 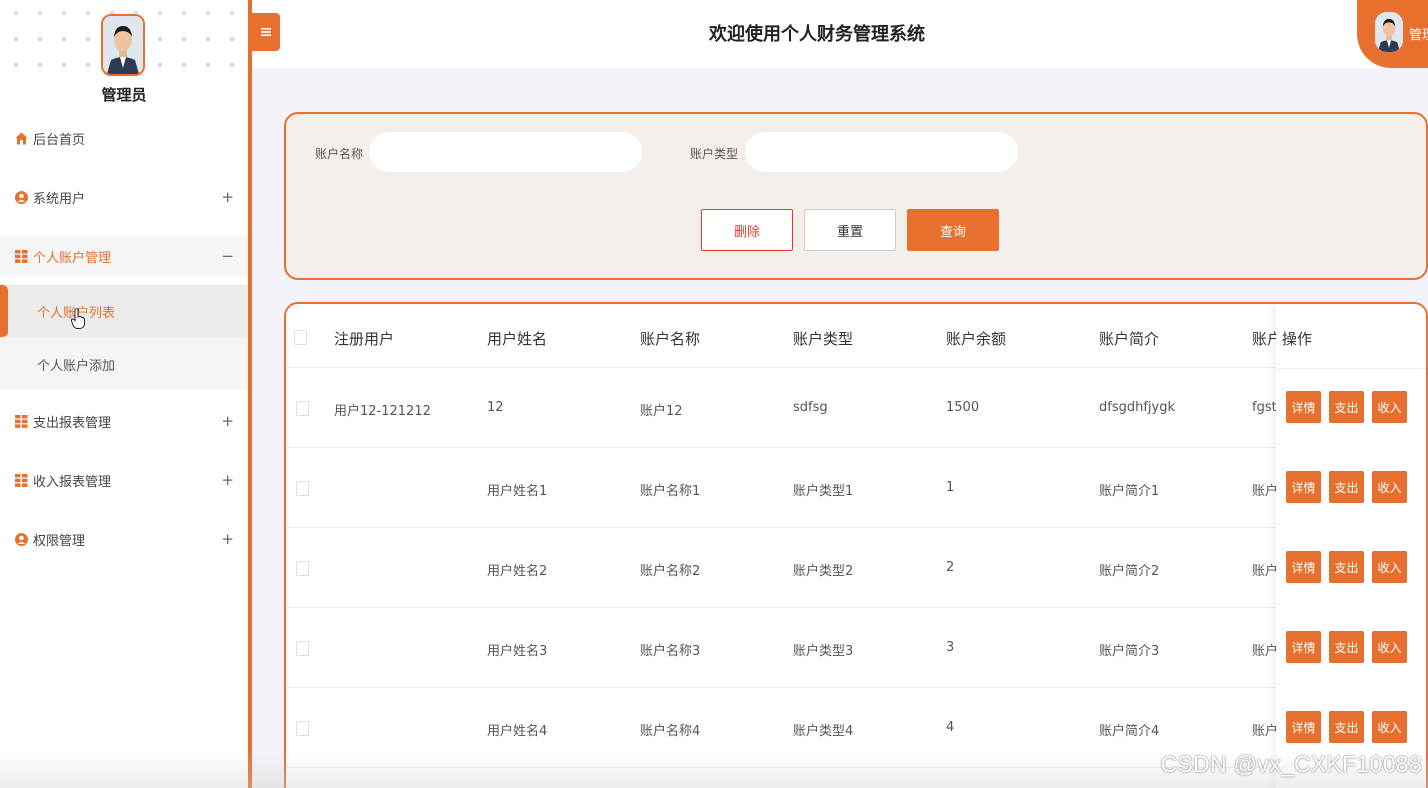 What do you see at coordinates (856, 648) in the screenshot?
I see `table-row: 用户姓名3 账户名称3 账户类型3 3 账户简介3 账户i` at bounding box center [856, 648].